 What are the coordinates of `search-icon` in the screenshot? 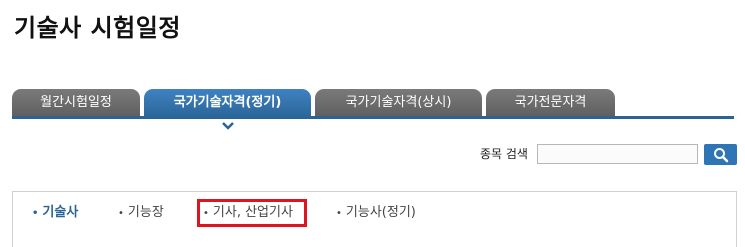 It's located at (720, 154).